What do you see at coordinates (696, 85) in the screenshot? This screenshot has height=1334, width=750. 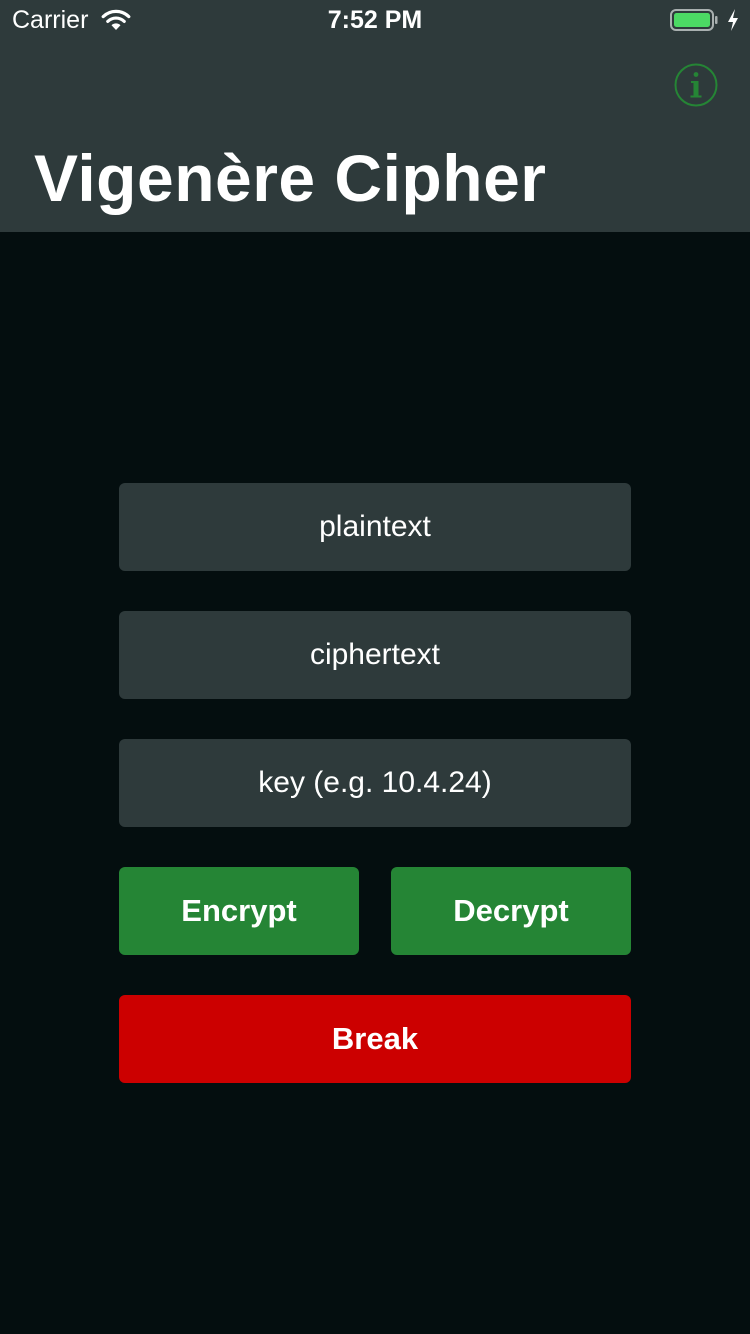 I see `info-icon` at bounding box center [696, 85].